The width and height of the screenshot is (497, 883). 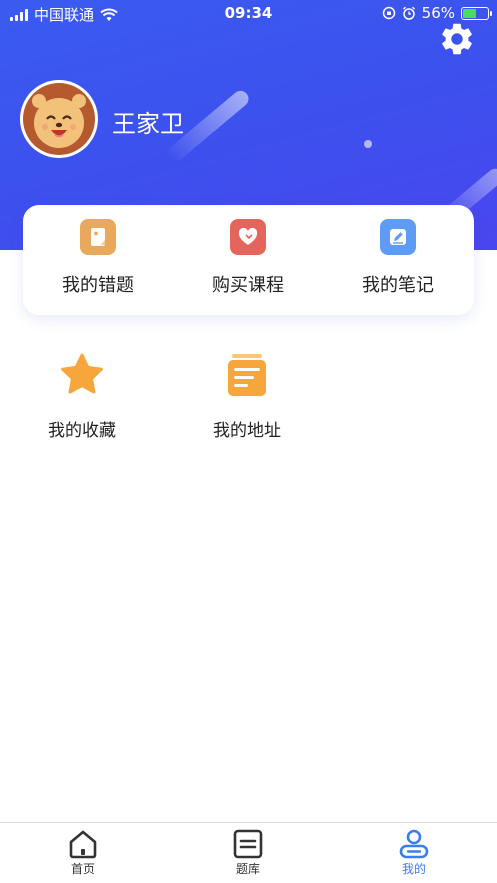 What do you see at coordinates (413, 869) in the screenshot?
I see `tab-mine-label: 我的` at bounding box center [413, 869].